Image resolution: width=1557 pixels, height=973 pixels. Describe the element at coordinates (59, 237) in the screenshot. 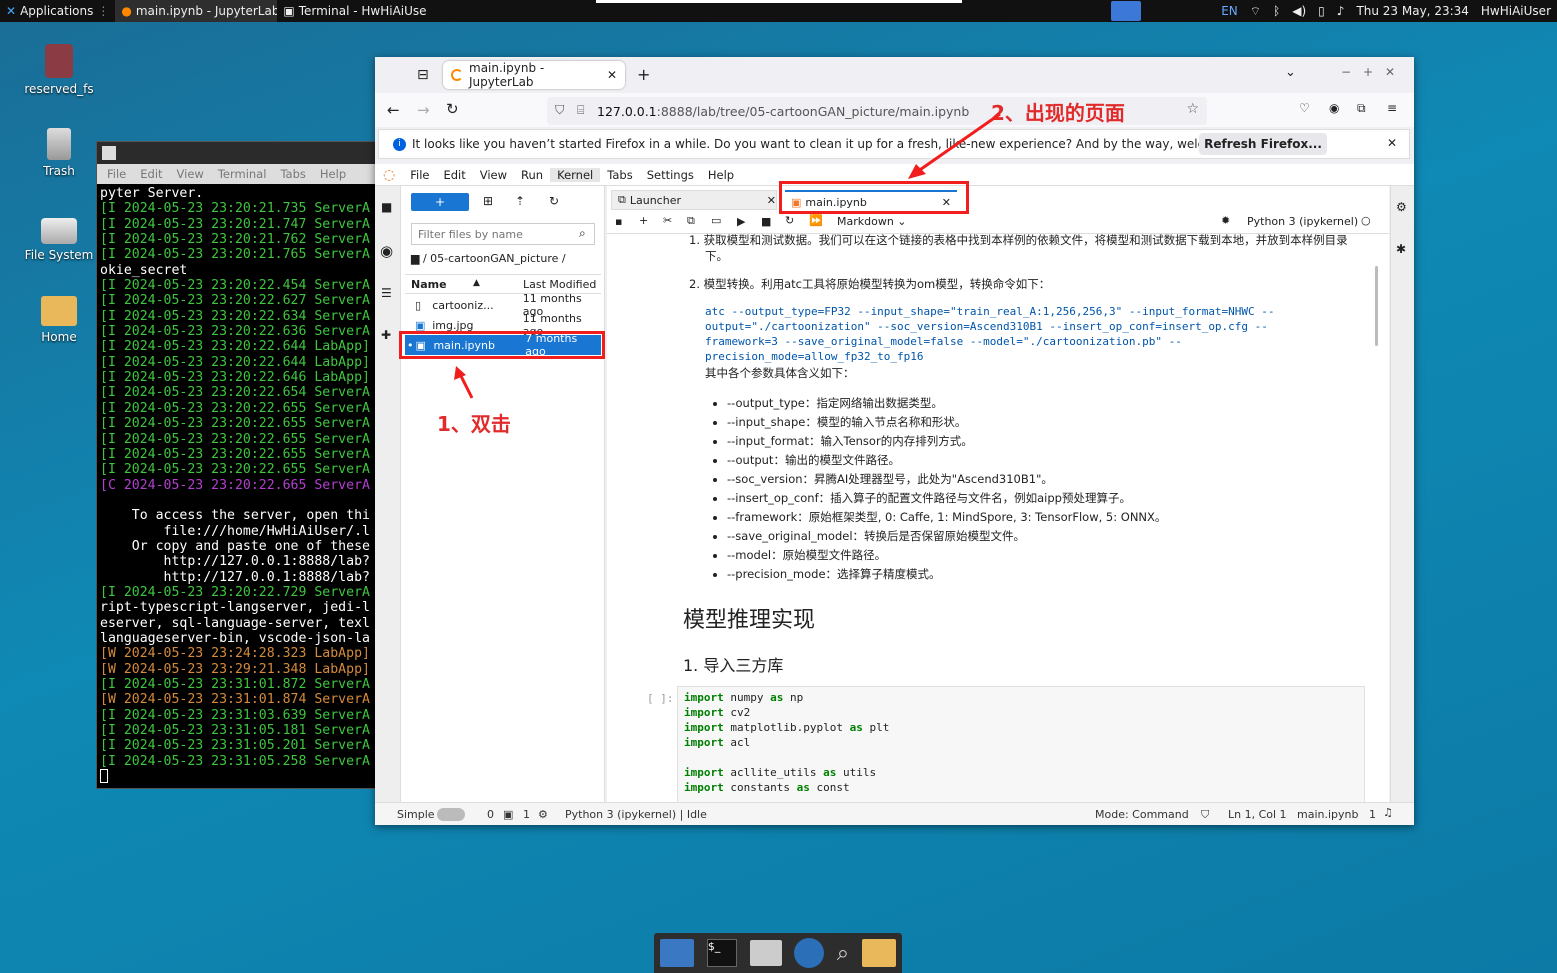

I see `desktop-icon-file-system: File System` at that location.